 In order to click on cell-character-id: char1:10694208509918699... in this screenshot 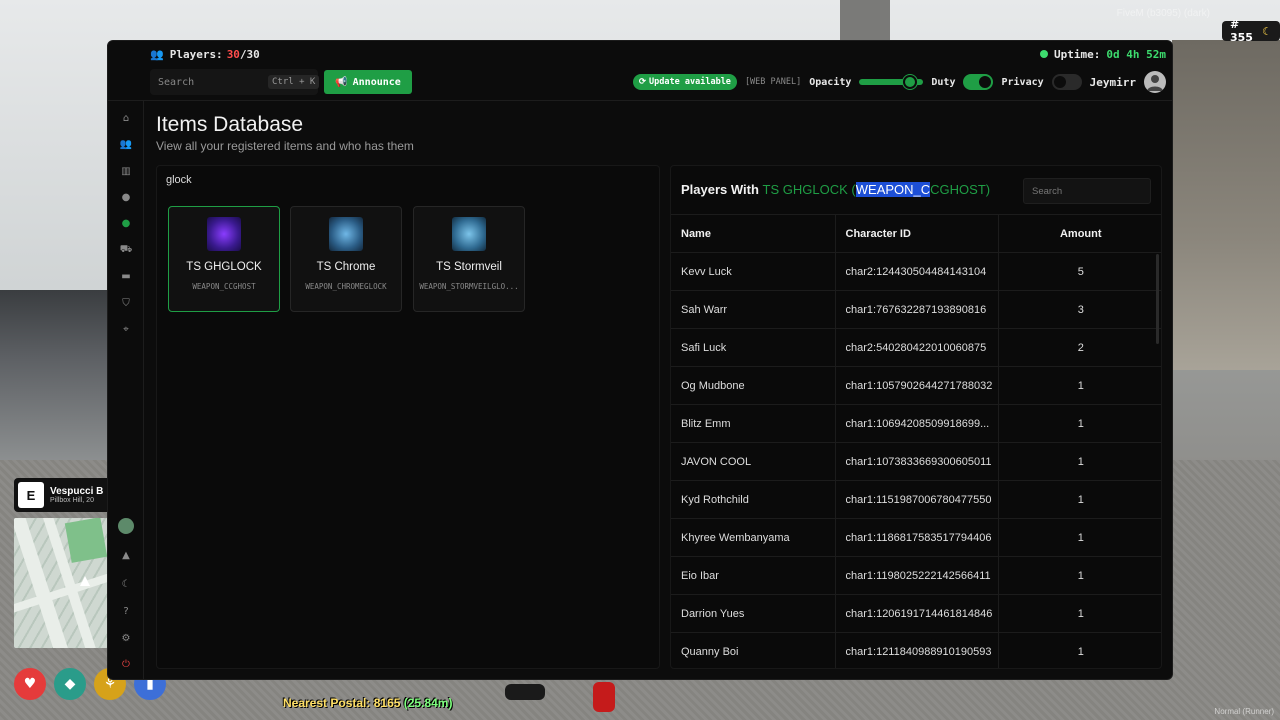, I will do `click(916, 423)`.